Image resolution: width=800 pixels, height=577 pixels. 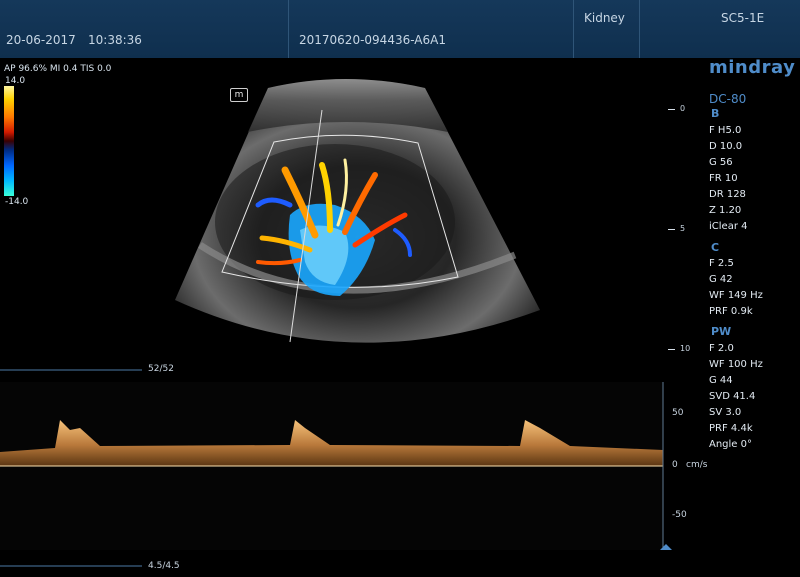 What do you see at coordinates (697, 465) in the screenshot?
I see `velocity-unit: cm/s` at bounding box center [697, 465].